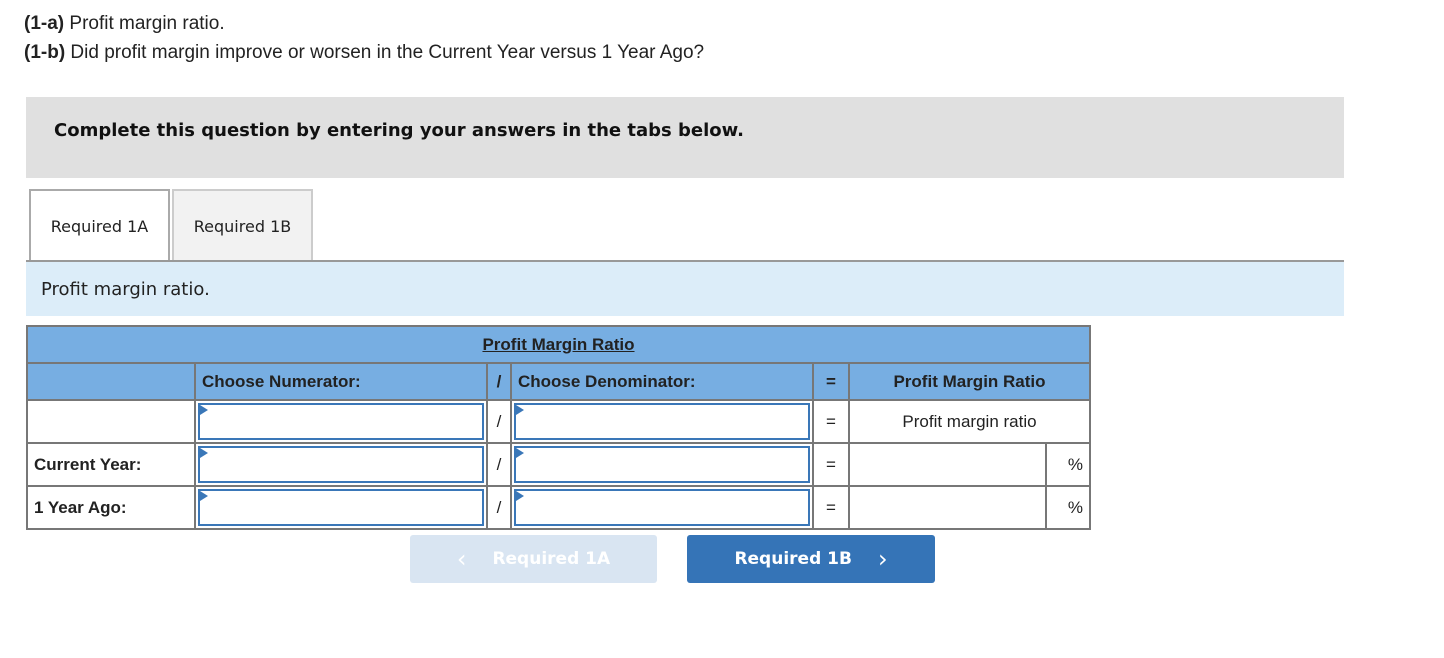 The image size is (1444, 658). I want to click on table-row: / = Profit margin ratio, so click(558, 421).